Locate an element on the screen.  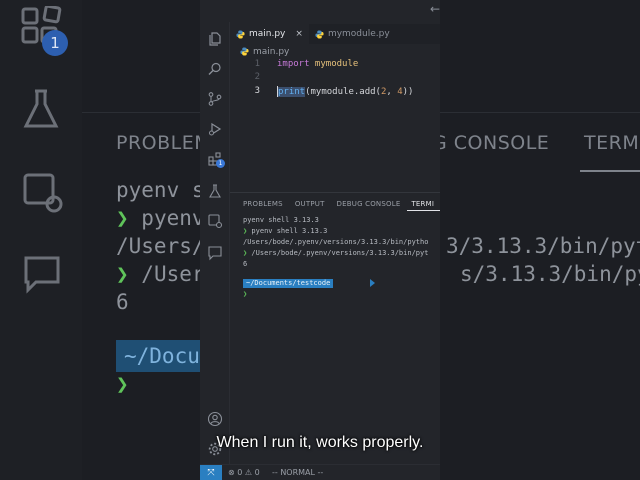
keyword-import: import is located at coordinates (293, 64).